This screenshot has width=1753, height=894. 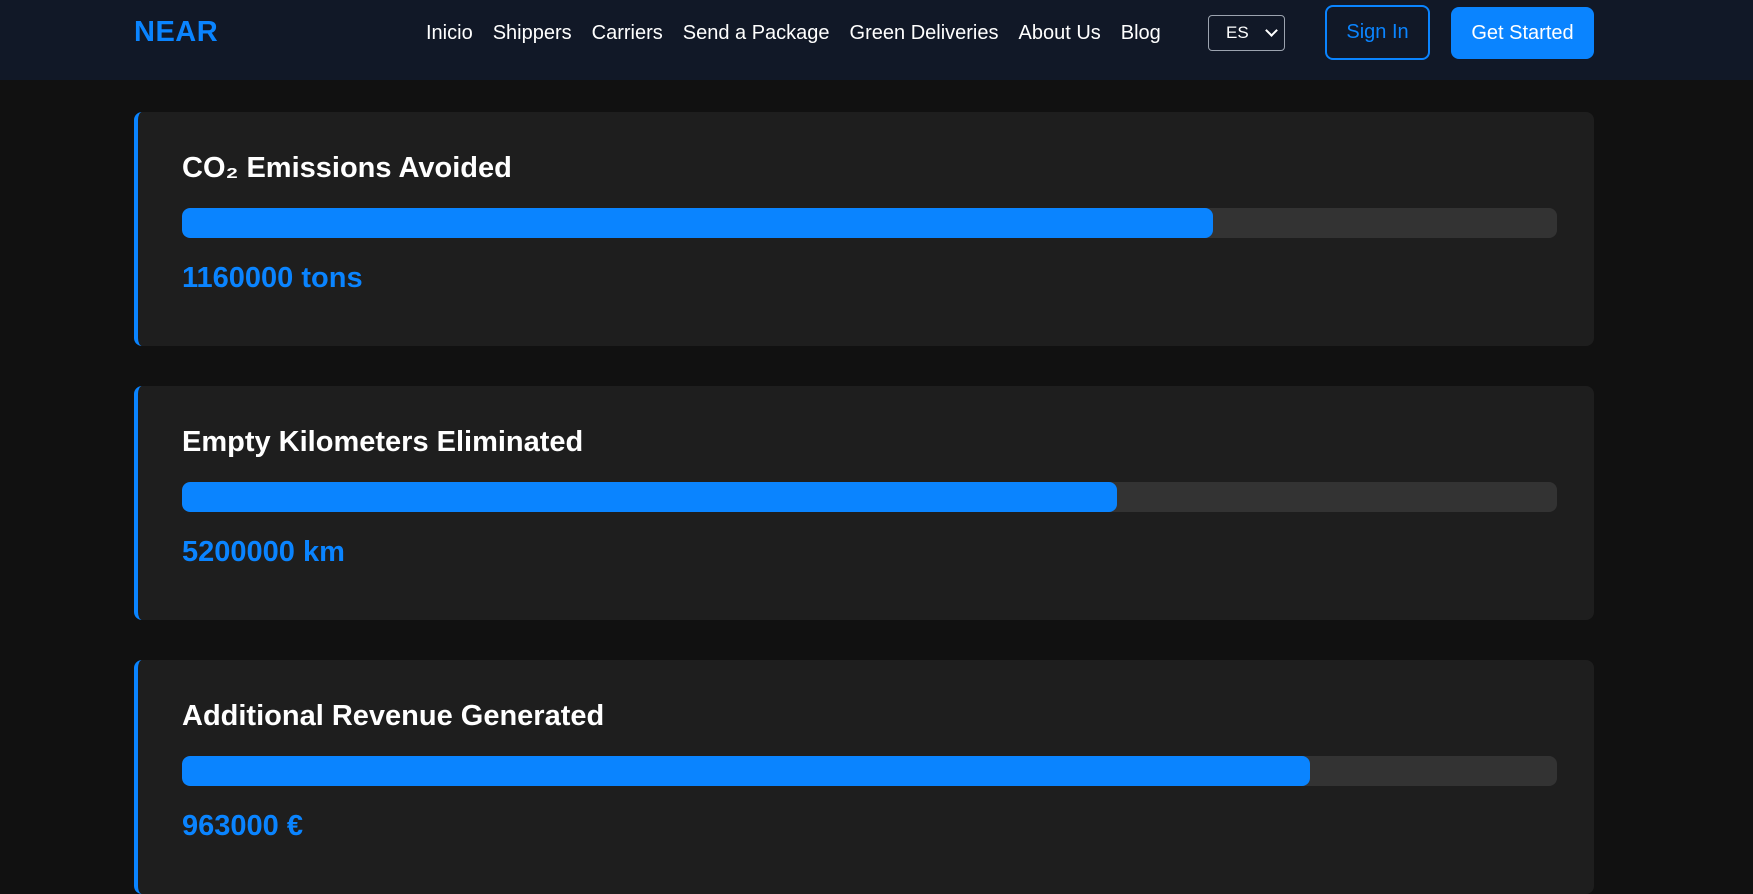 What do you see at coordinates (1271, 30) in the screenshot?
I see `chevron-down-icon` at bounding box center [1271, 30].